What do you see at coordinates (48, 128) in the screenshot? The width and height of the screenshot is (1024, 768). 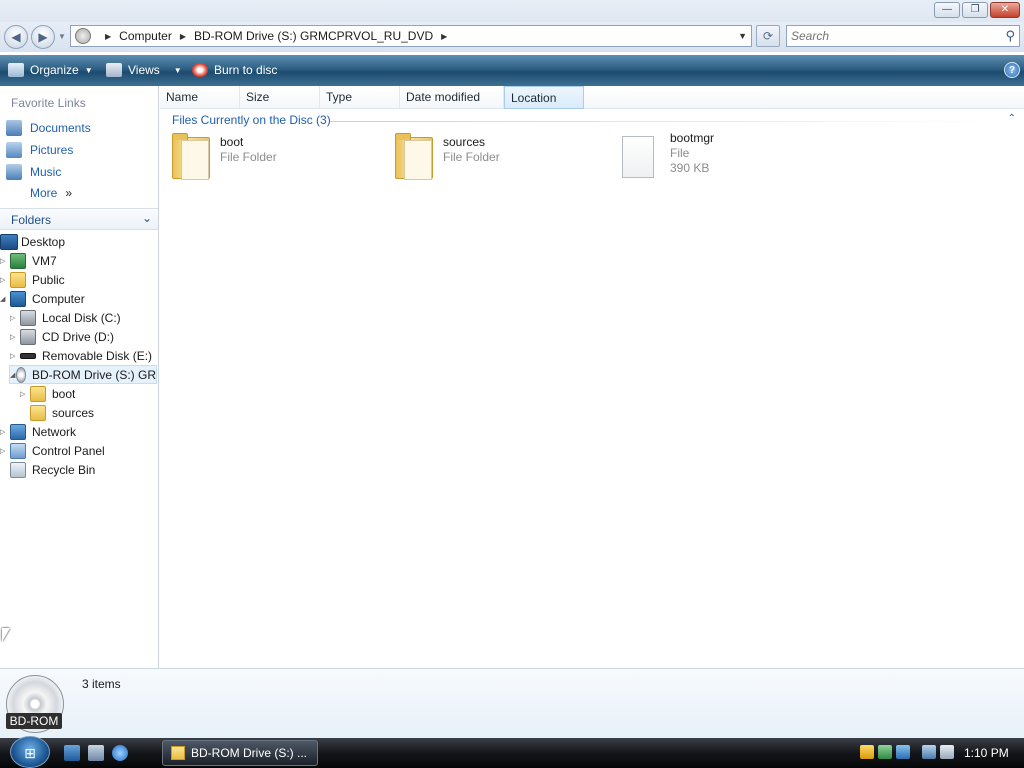 I see `favorite-documents: Documents` at bounding box center [48, 128].